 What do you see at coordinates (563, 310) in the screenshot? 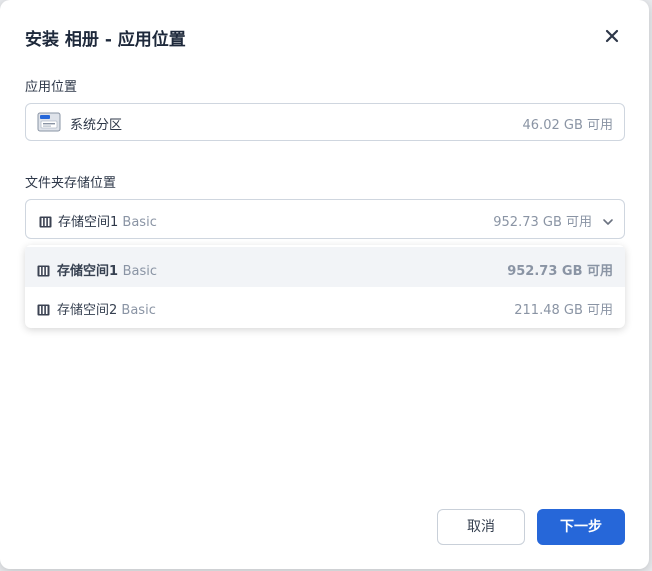
I see `volume-option-free-space: 211.48 GB 可用` at bounding box center [563, 310].